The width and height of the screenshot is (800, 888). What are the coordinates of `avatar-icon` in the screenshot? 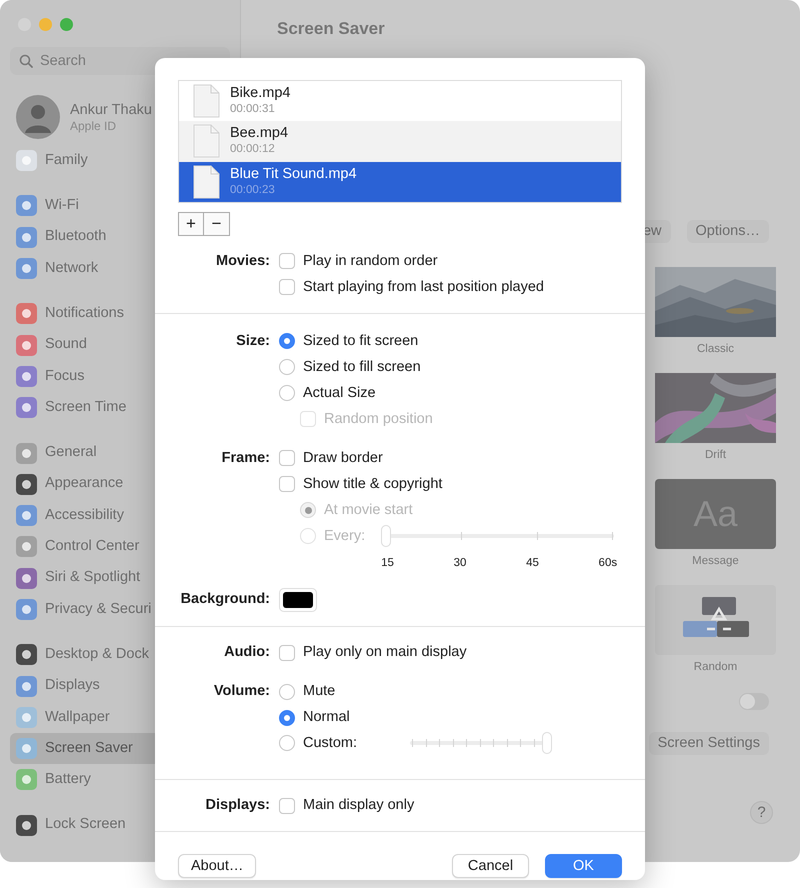 It's located at (38, 117).